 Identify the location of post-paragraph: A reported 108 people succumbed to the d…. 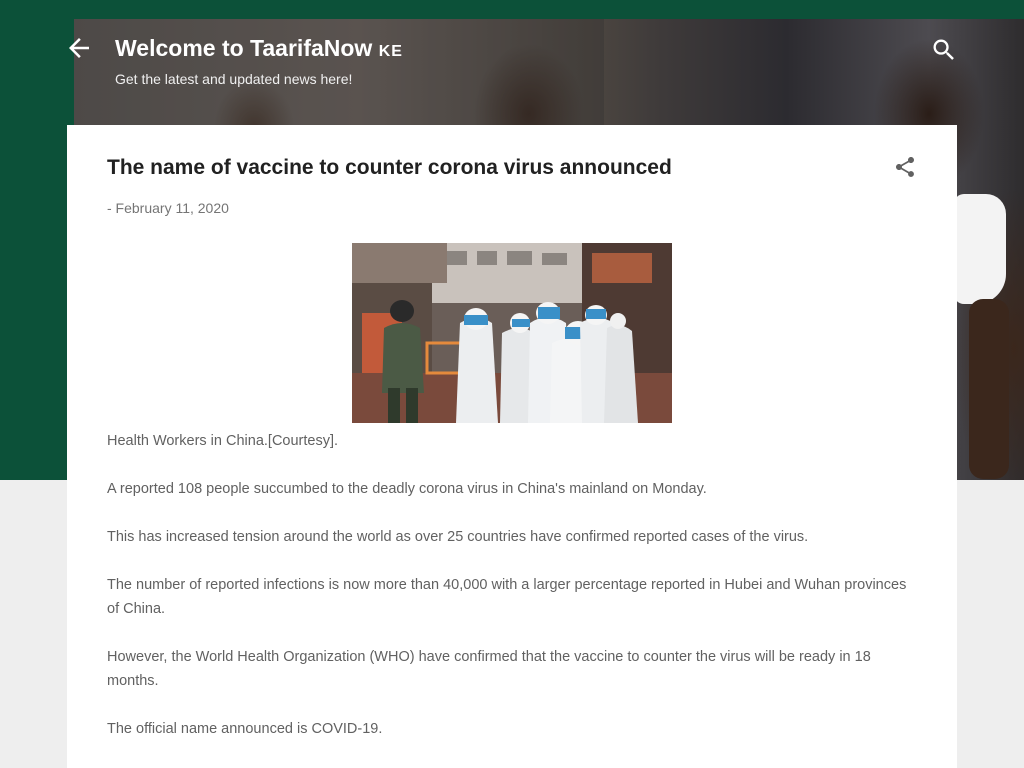
(407, 489).